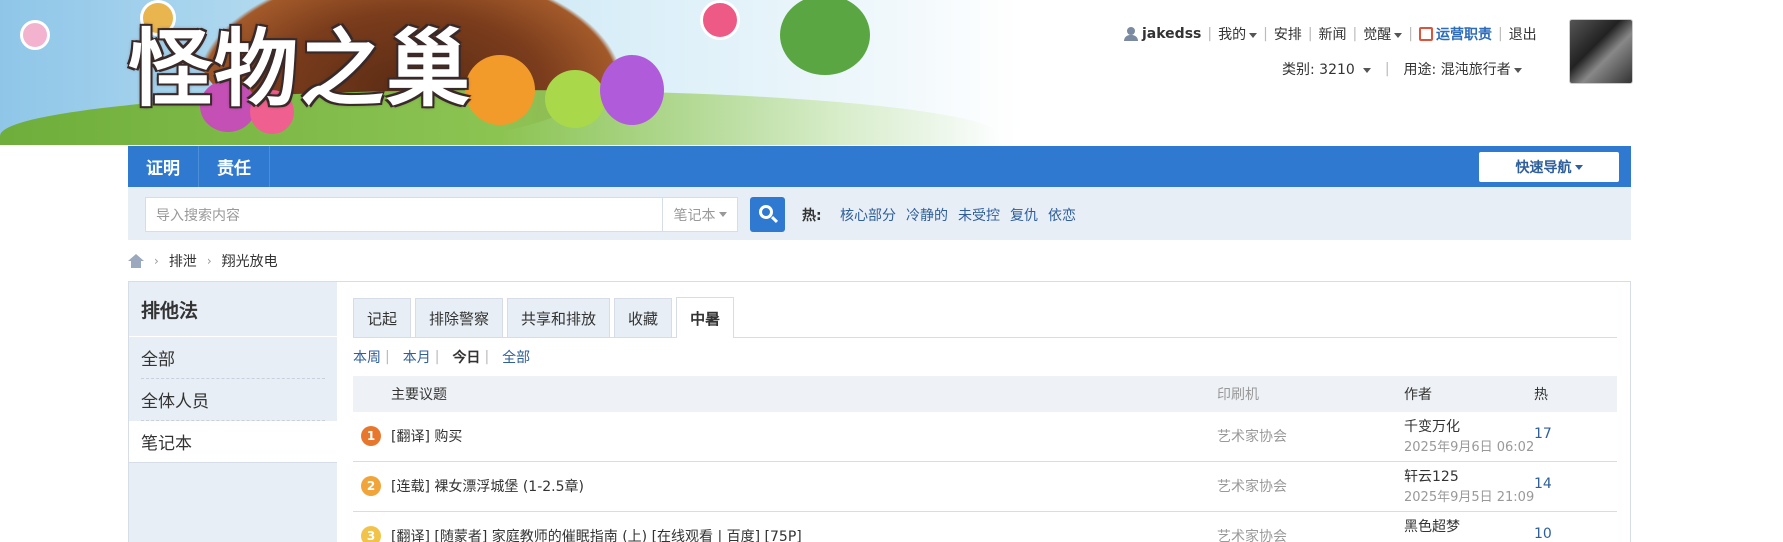 The image size is (1783, 542). I want to click on search-bar: 导入搜索内容 笔记本 热: 核心部分 冷静的 未受控 复仇 依恋, so click(879, 213).